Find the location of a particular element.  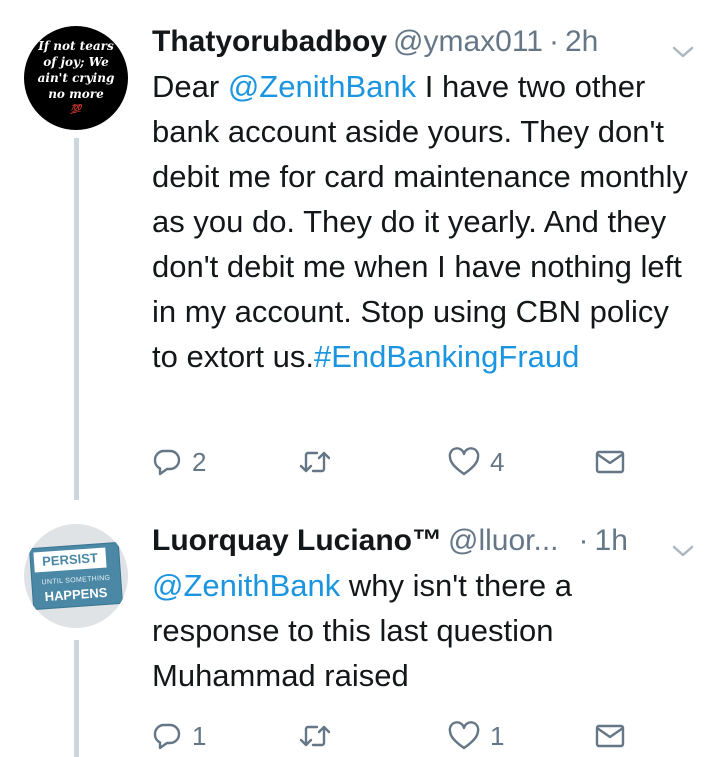

like-button: 4 is located at coordinates (476, 462).